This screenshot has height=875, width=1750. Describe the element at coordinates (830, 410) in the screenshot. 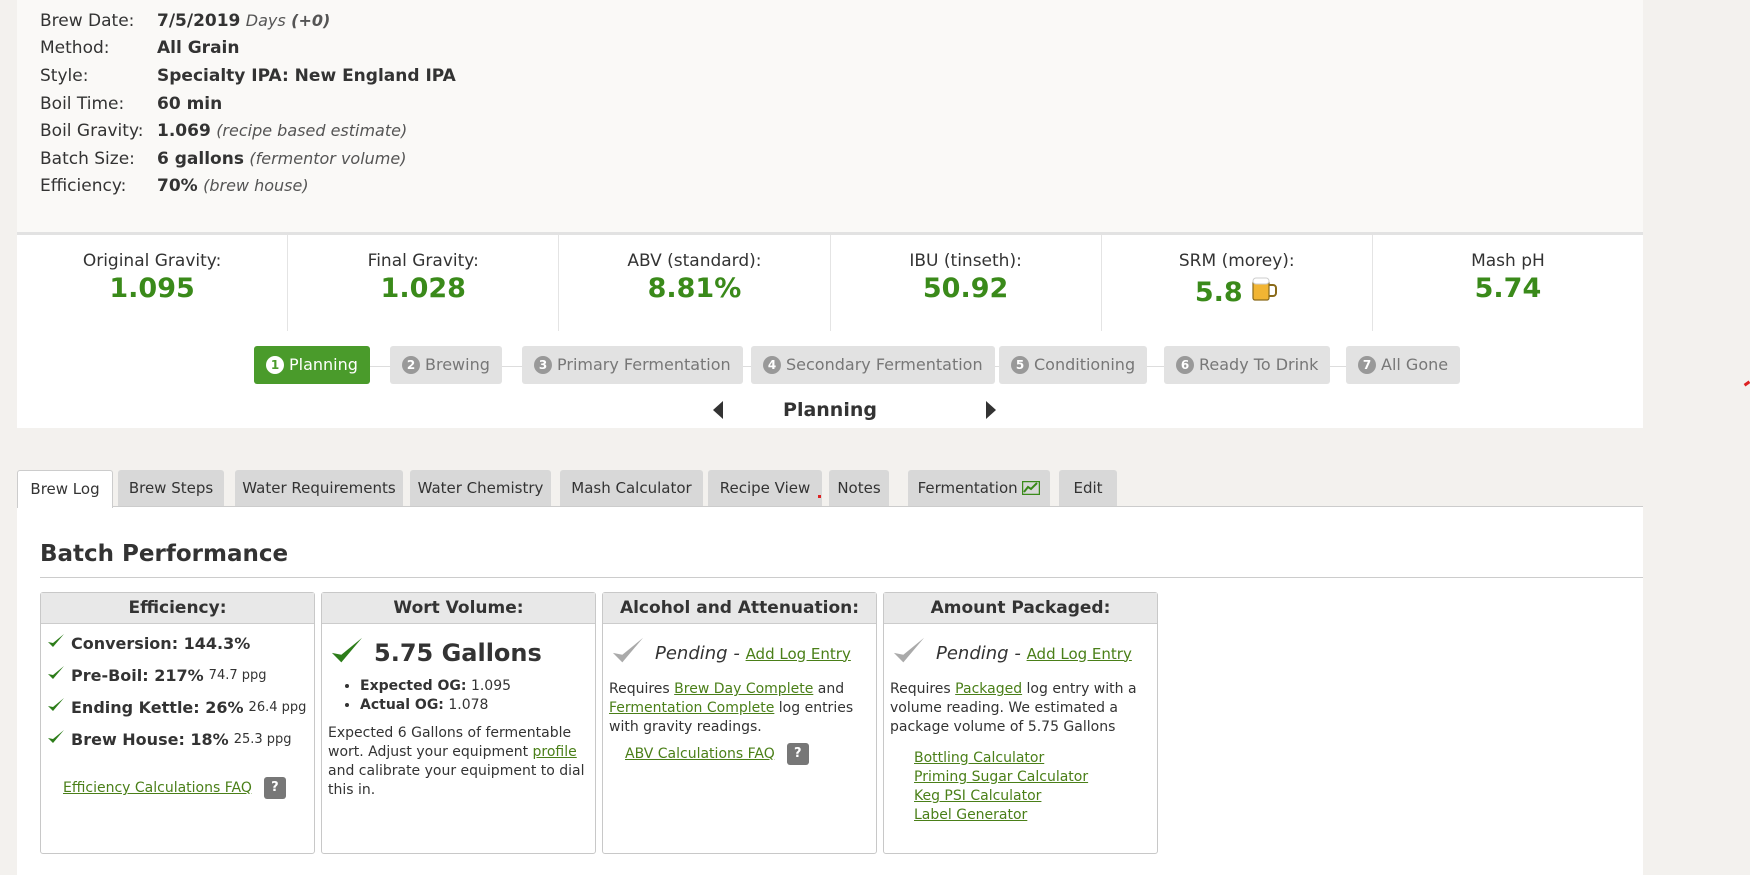

I see `current-stage-label: Planning` at that location.